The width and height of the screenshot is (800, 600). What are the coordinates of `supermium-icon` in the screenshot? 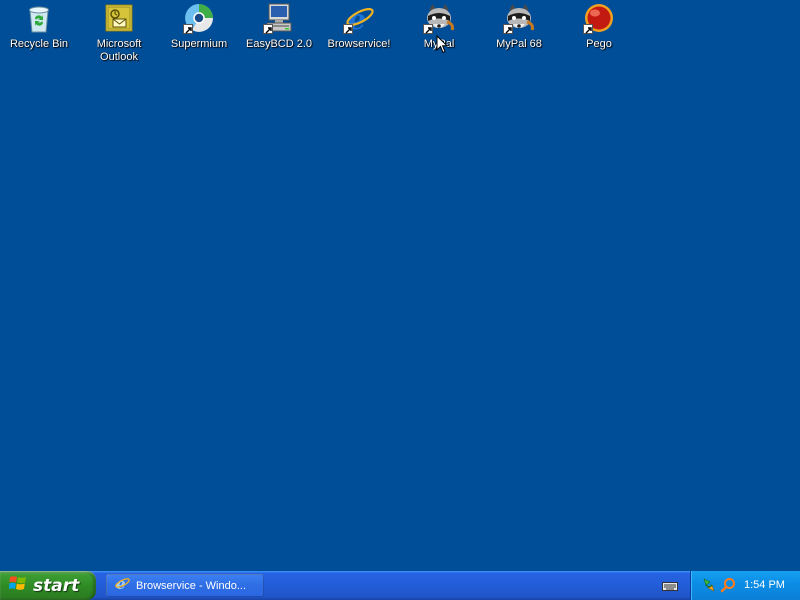 It's located at (199, 18).